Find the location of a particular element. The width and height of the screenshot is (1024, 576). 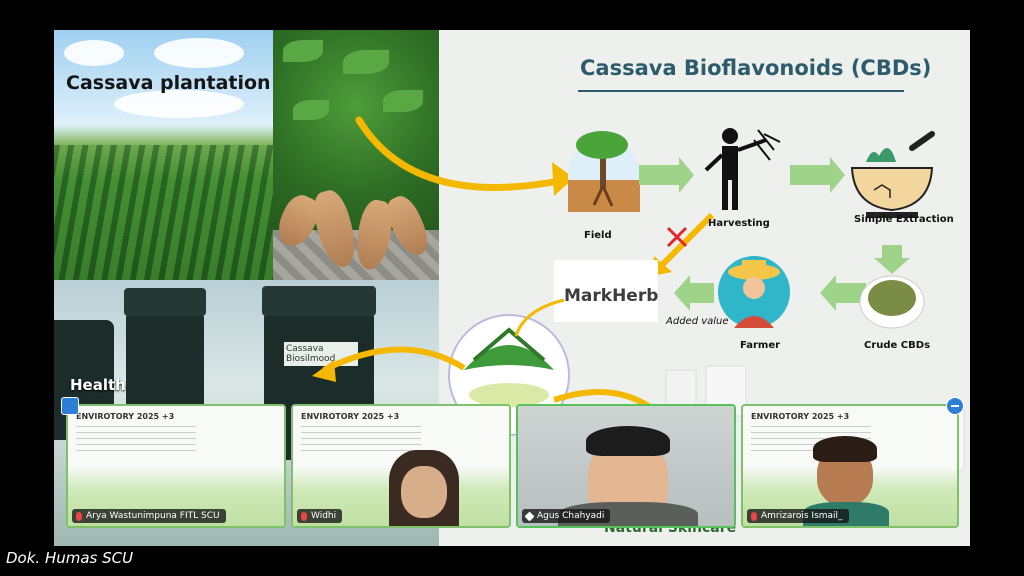

harvesting-icon is located at coordinates (742, 169).